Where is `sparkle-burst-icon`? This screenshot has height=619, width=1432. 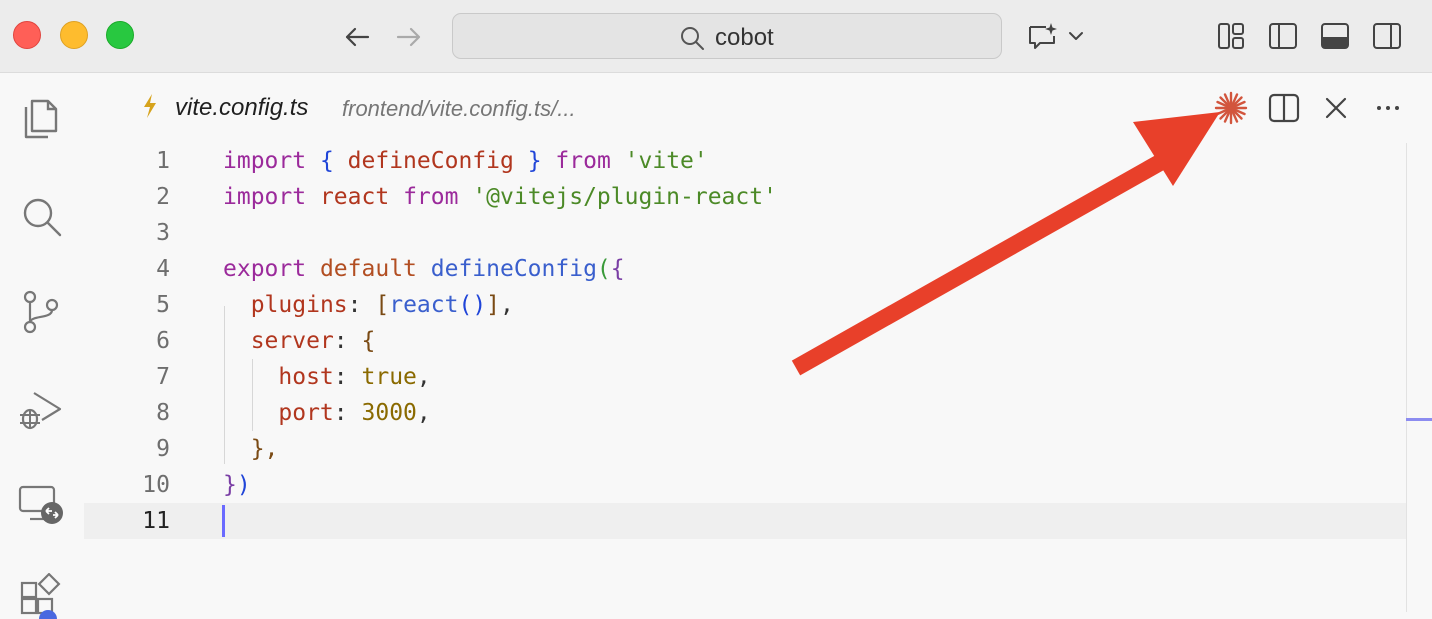 sparkle-burst-icon is located at coordinates (1231, 108).